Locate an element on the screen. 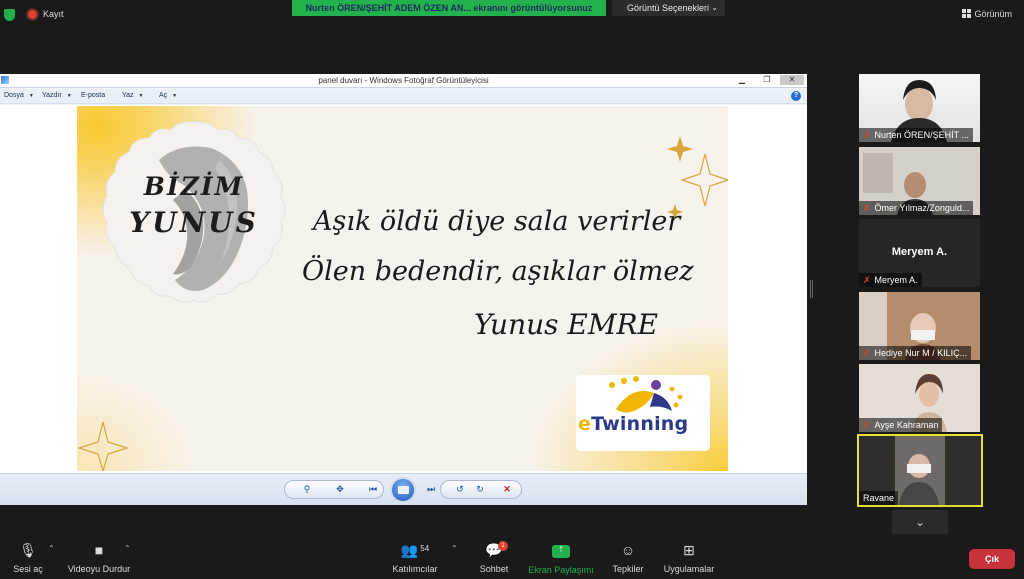  view-layout-button: Görünüm is located at coordinates (987, 14).